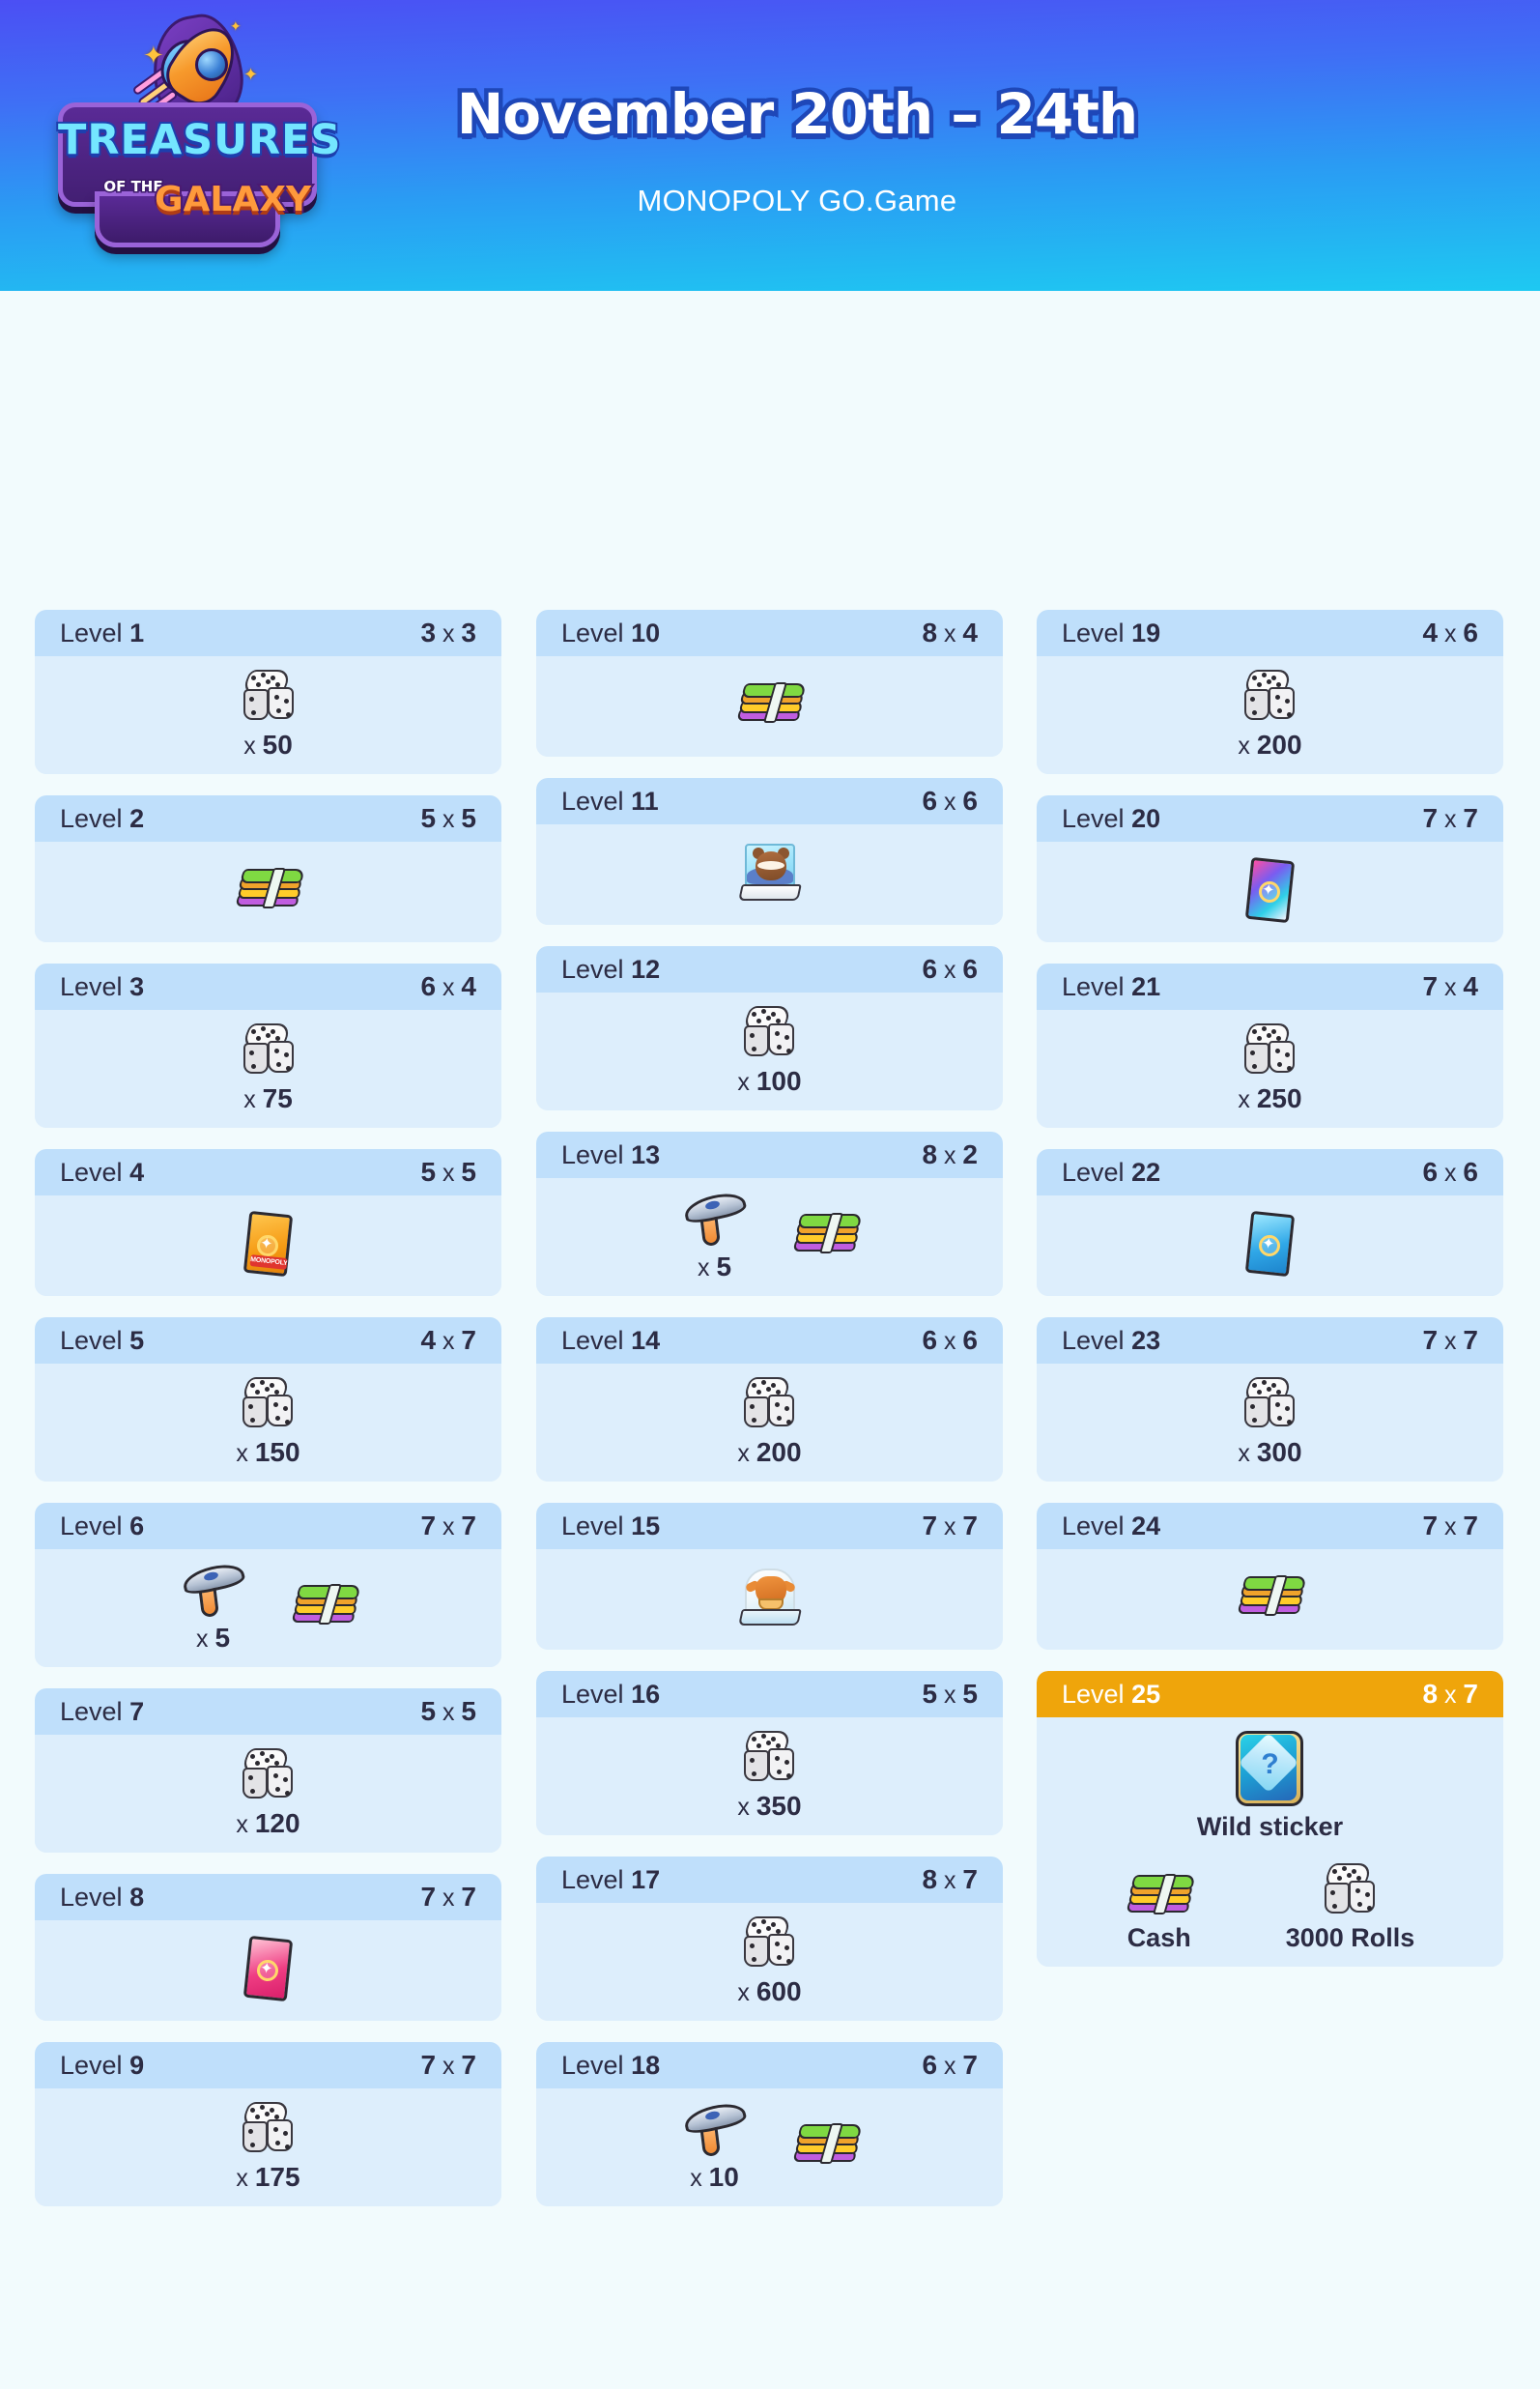 This screenshot has width=1540, height=2389. I want to click on level-number: 2, so click(137, 818).